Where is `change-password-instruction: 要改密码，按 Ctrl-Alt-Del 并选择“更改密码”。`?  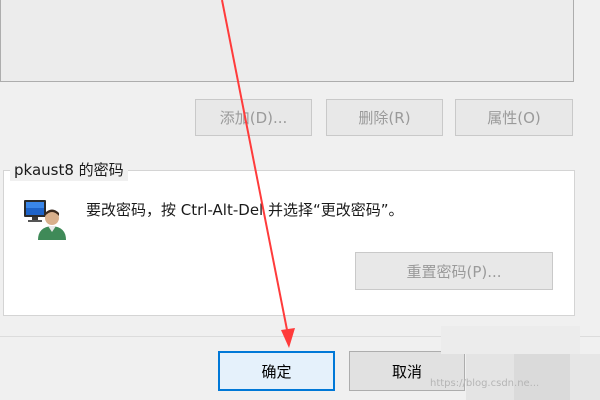
change-password-instruction: 要改密码，按 Ctrl-Alt-Del 并选择“更改密码”。 is located at coordinates (245, 210).